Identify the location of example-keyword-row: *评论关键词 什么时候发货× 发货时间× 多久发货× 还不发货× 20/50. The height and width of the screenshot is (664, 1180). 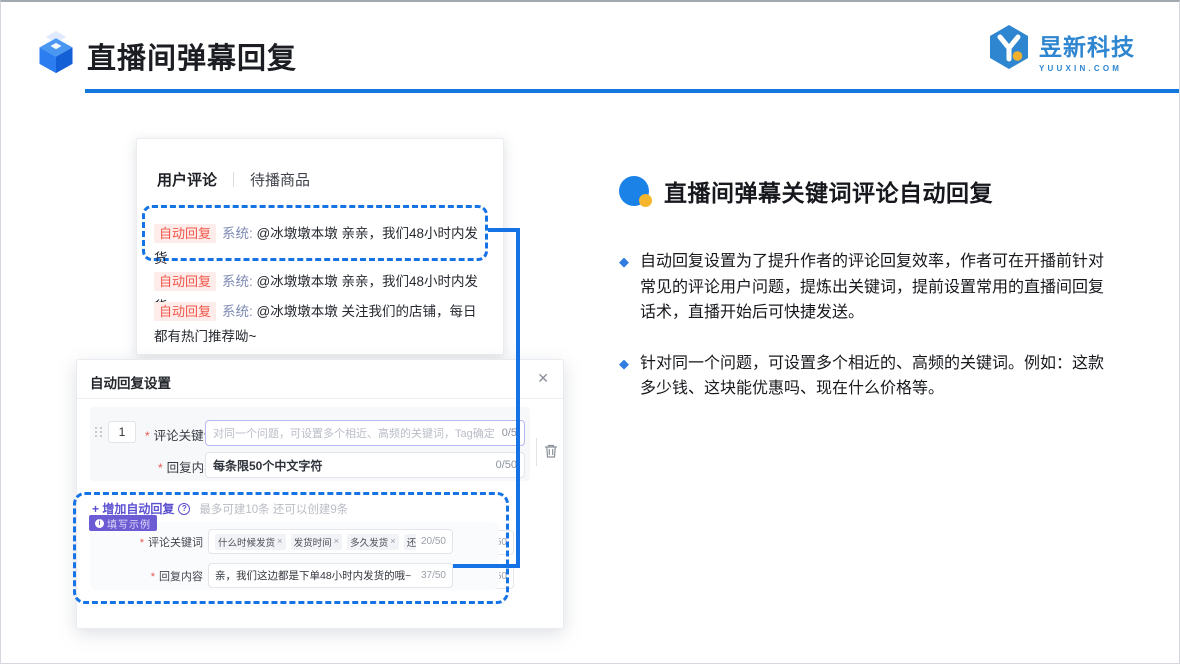
(271, 541).